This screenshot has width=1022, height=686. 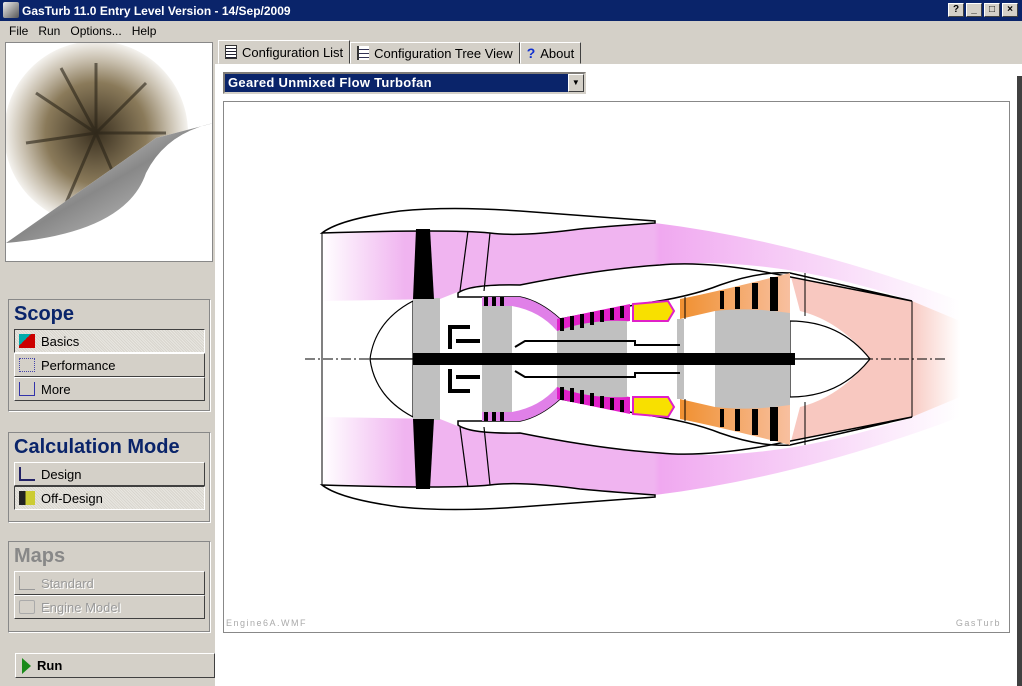 What do you see at coordinates (27, 389) in the screenshot?
I see `hierarchy-icon` at bounding box center [27, 389].